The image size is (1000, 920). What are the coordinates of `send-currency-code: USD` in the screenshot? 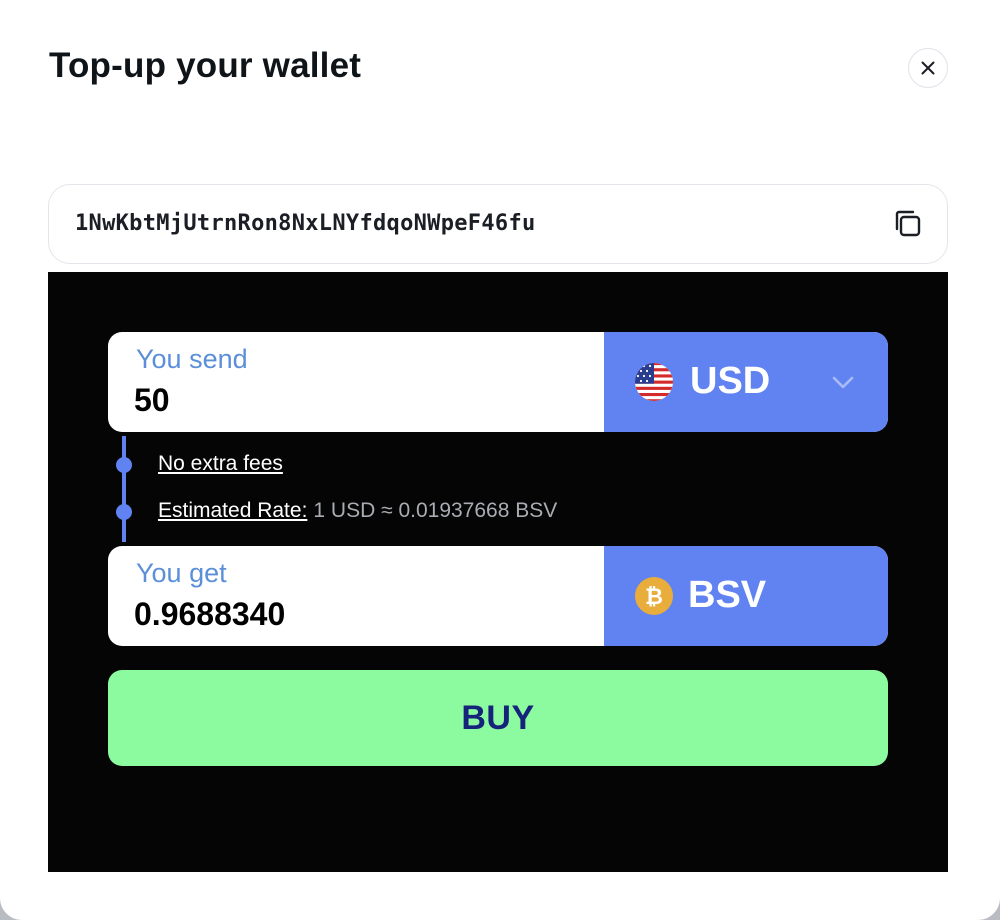 It's located at (730, 381).